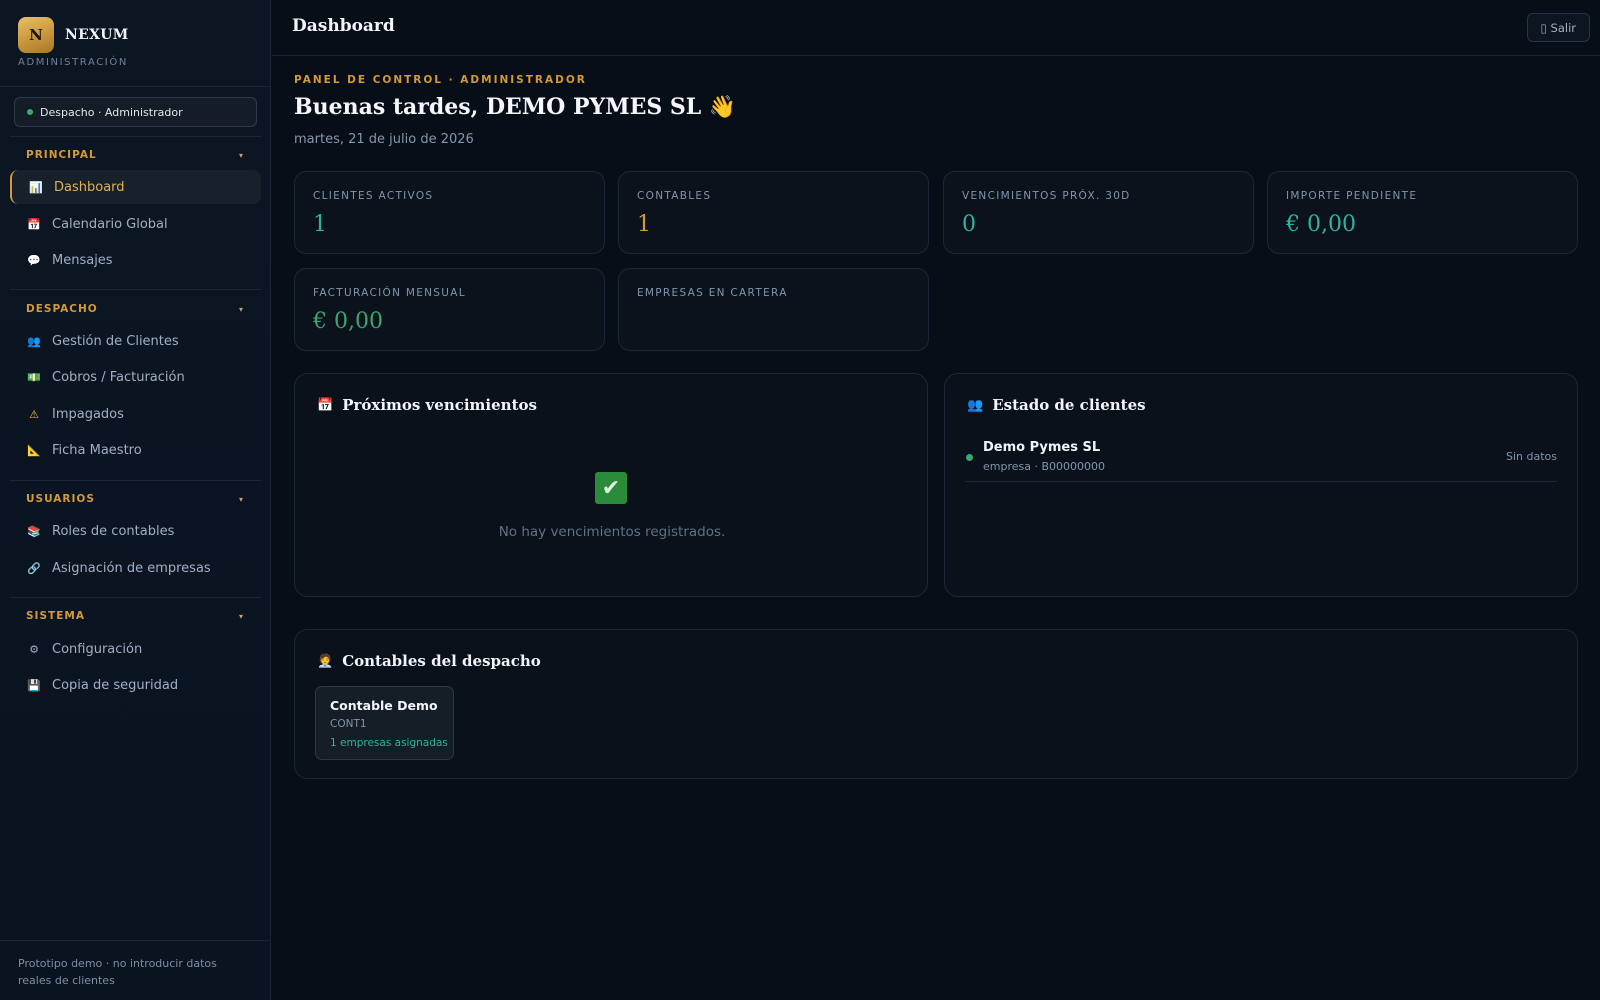 The height and width of the screenshot is (1000, 1600). I want to click on chat-bubble-icon: 💬, so click(34, 260).